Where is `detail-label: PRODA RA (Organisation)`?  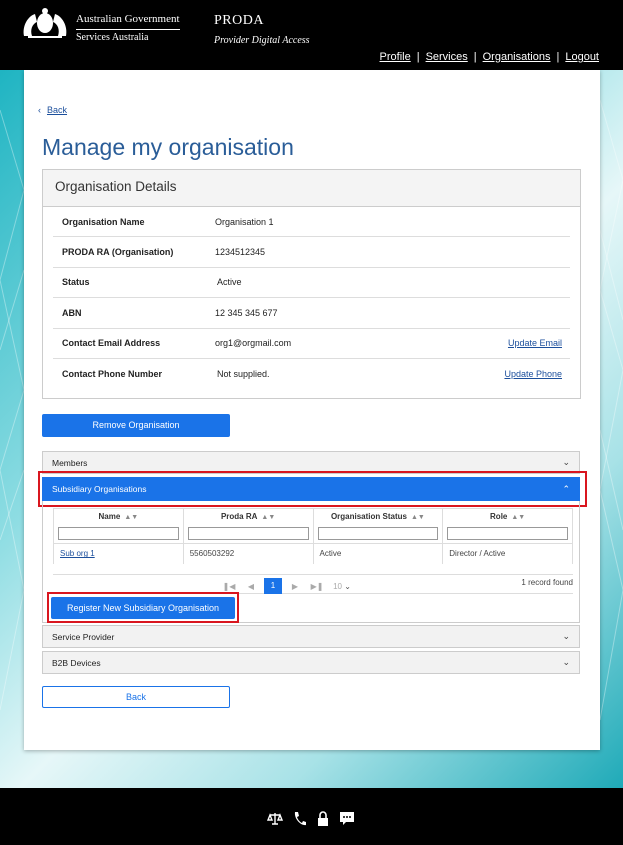 detail-label: PRODA RA (Organisation) is located at coordinates (118, 252).